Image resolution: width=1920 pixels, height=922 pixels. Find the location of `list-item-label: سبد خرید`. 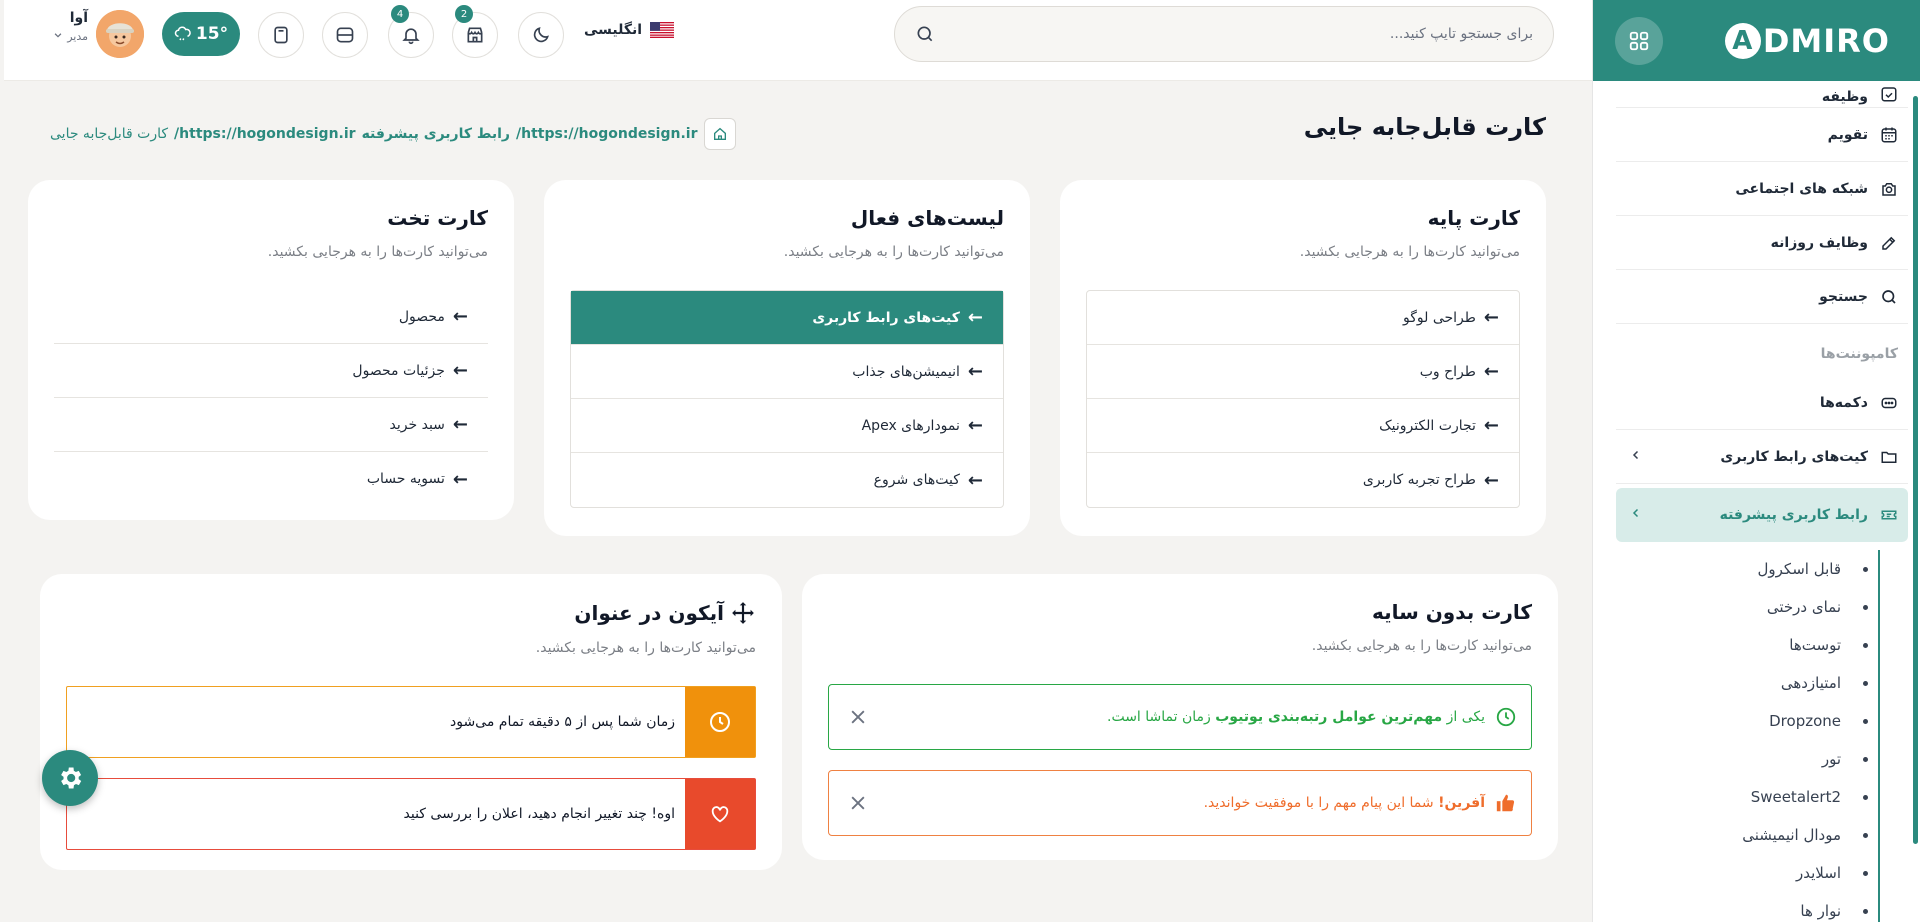

list-item-label: سبد خرید is located at coordinates (417, 424).